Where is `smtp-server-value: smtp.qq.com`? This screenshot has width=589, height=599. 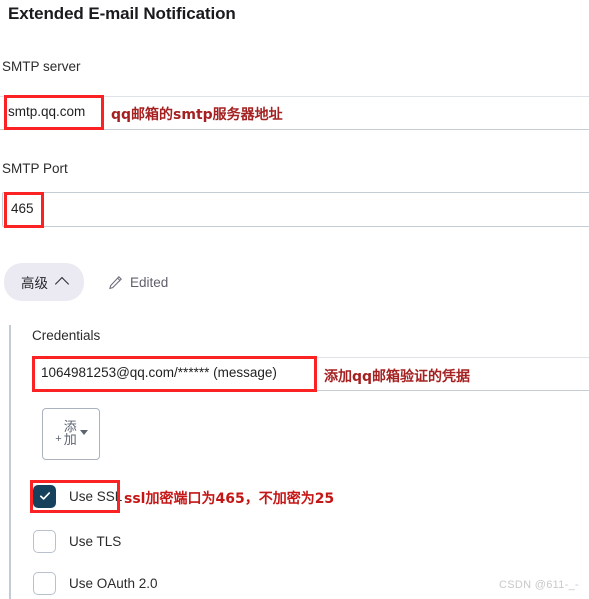 smtp-server-value: smtp.qq.com is located at coordinates (47, 111).